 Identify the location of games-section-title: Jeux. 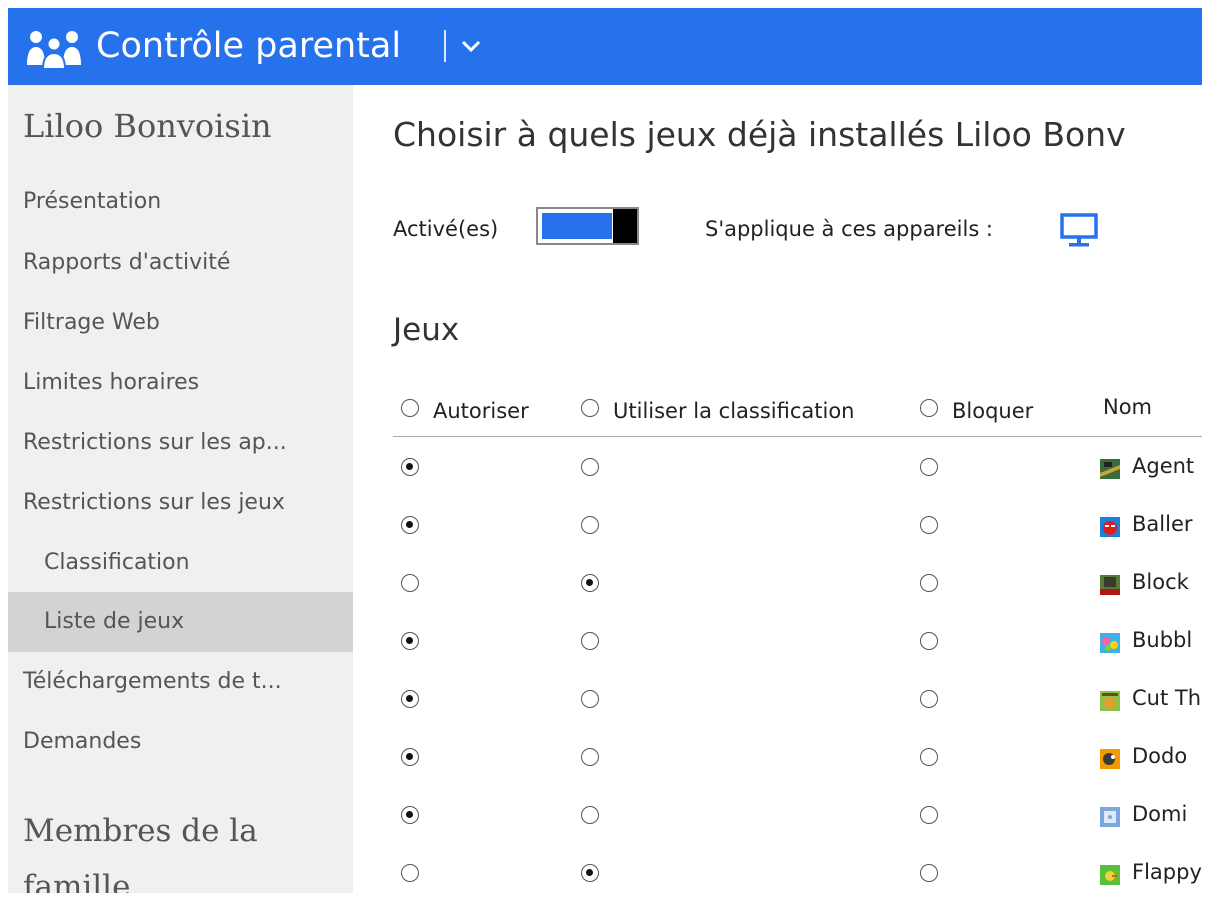
(426, 330).